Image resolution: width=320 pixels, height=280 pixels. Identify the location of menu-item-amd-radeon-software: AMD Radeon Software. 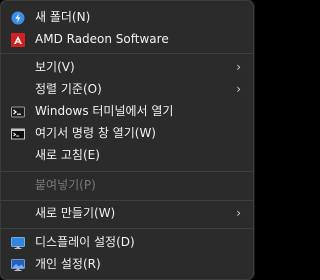
(127, 39).